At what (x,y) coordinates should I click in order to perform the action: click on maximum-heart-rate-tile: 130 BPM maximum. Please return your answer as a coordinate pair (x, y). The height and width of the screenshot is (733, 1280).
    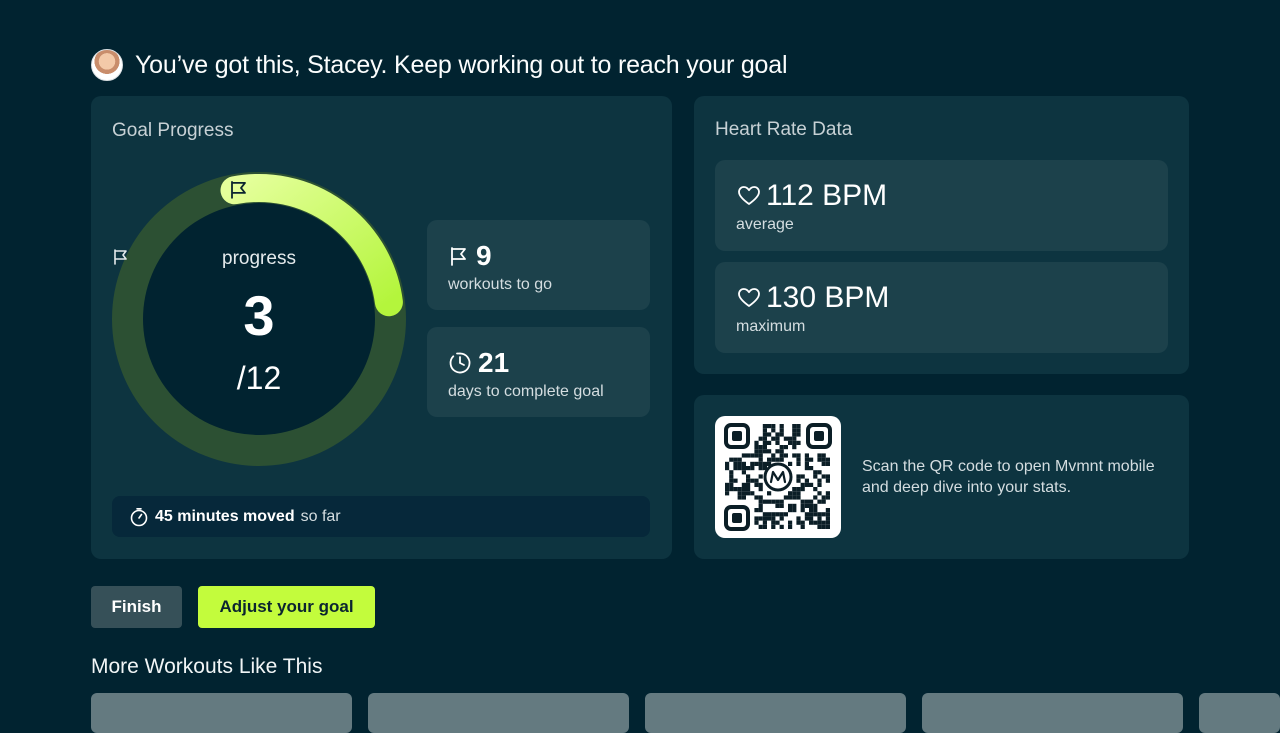
    Looking at the image, I should click on (941, 307).